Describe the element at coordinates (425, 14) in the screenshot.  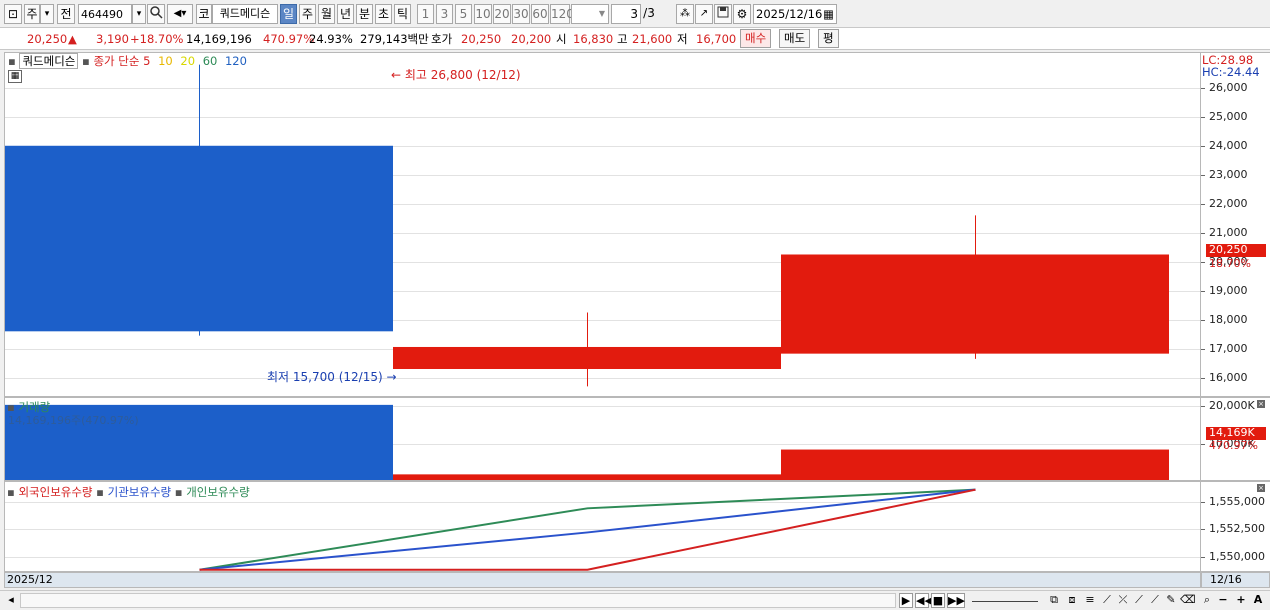
I see `interval-1: 1` at that location.